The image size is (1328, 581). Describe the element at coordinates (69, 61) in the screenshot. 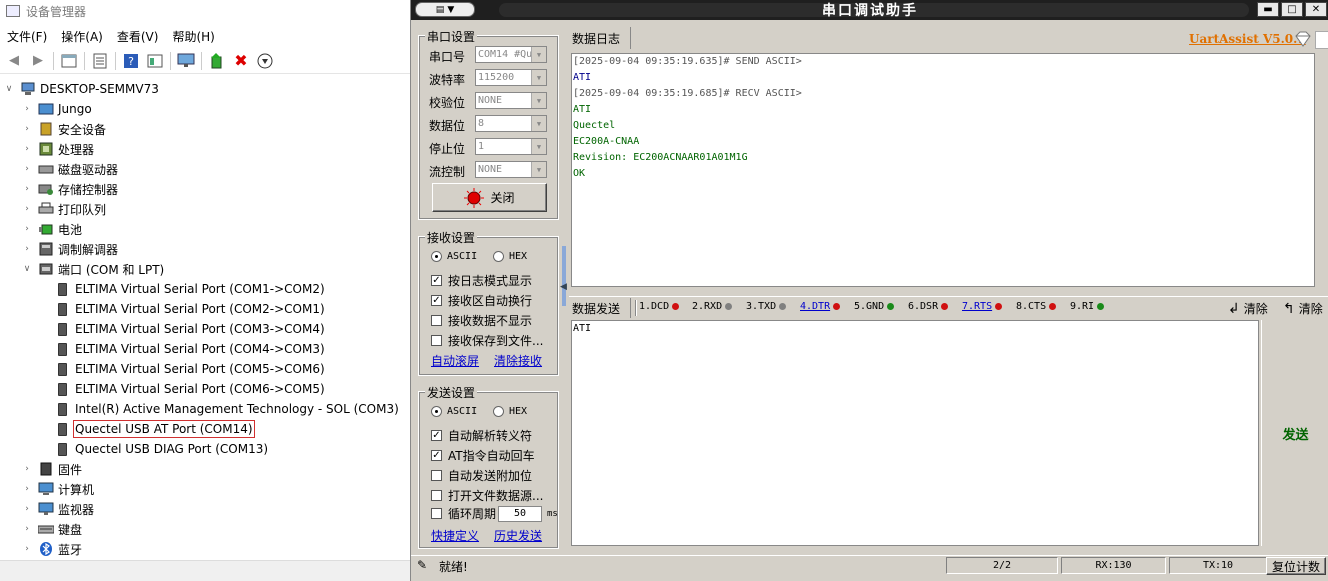

I see `show-hide-tree-icon` at that location.